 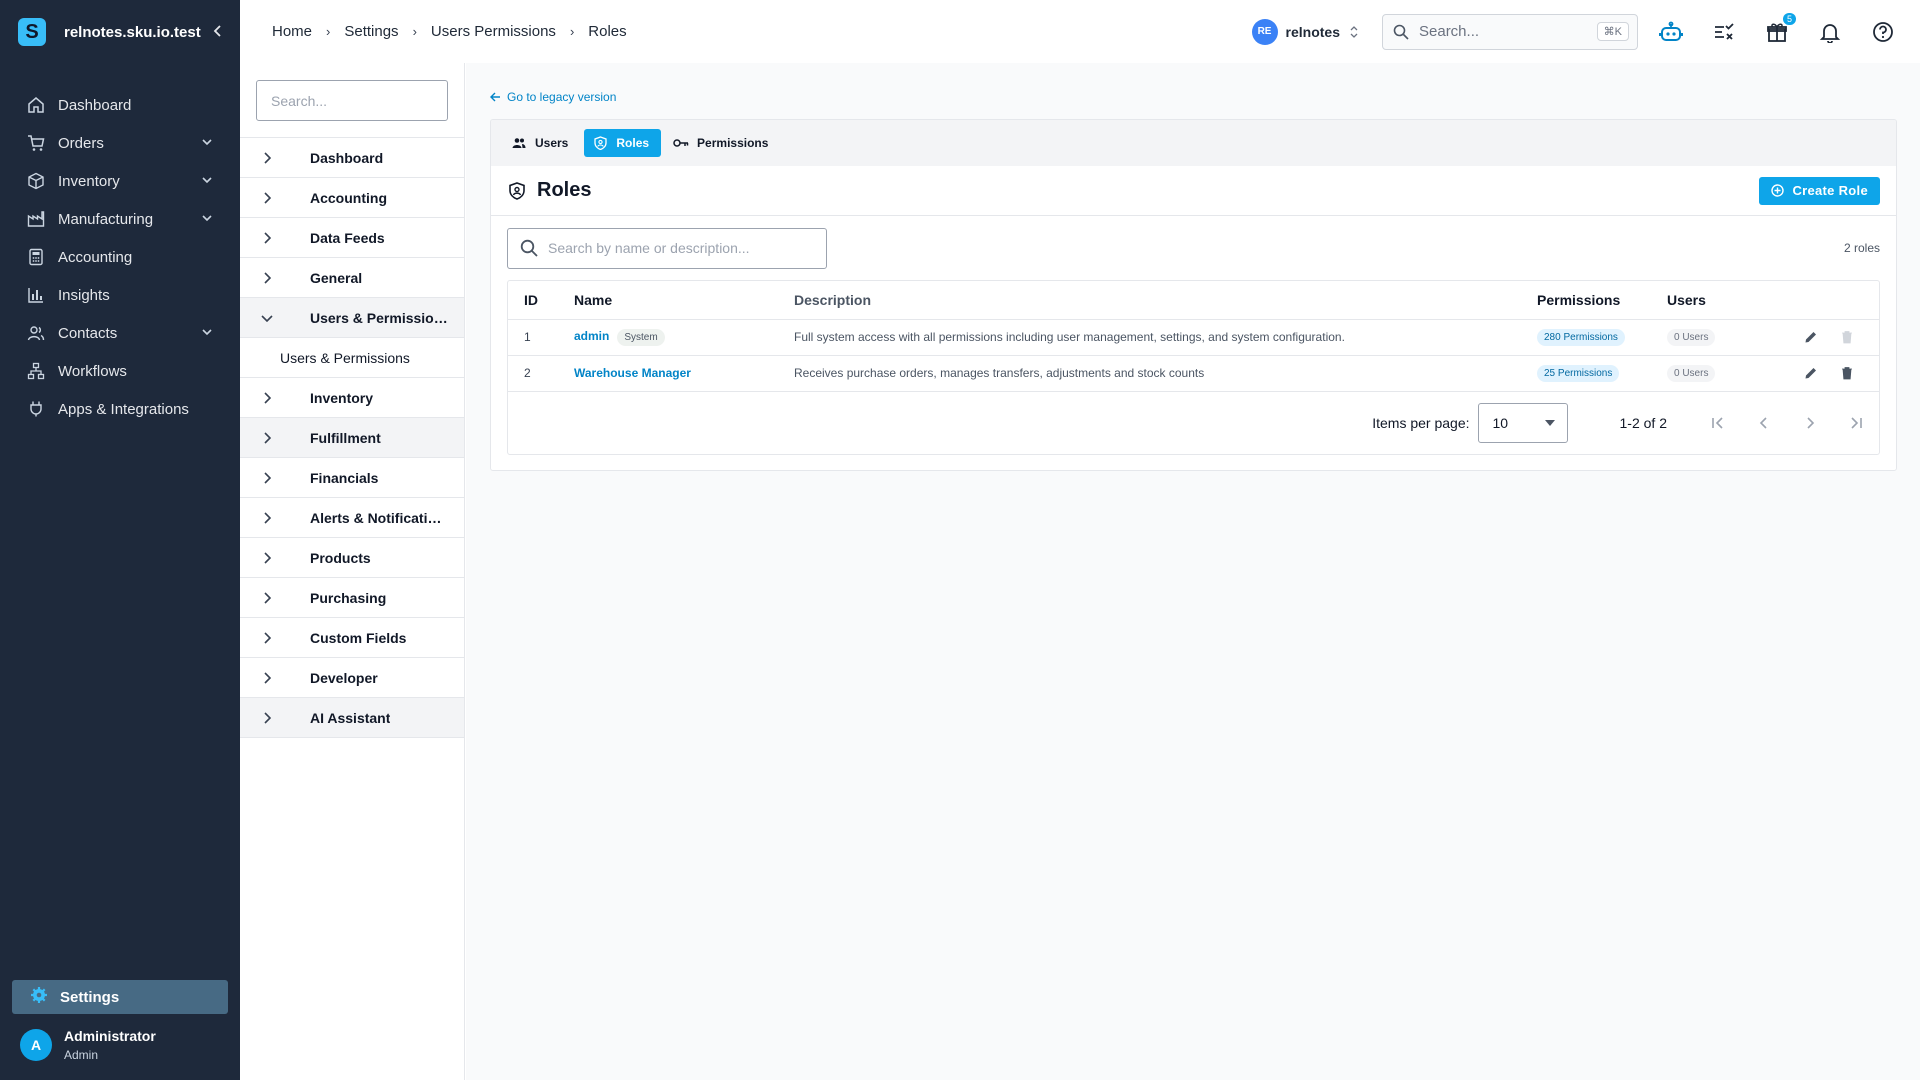 I want to click on next-page-button, so click(x=1810, y=423).